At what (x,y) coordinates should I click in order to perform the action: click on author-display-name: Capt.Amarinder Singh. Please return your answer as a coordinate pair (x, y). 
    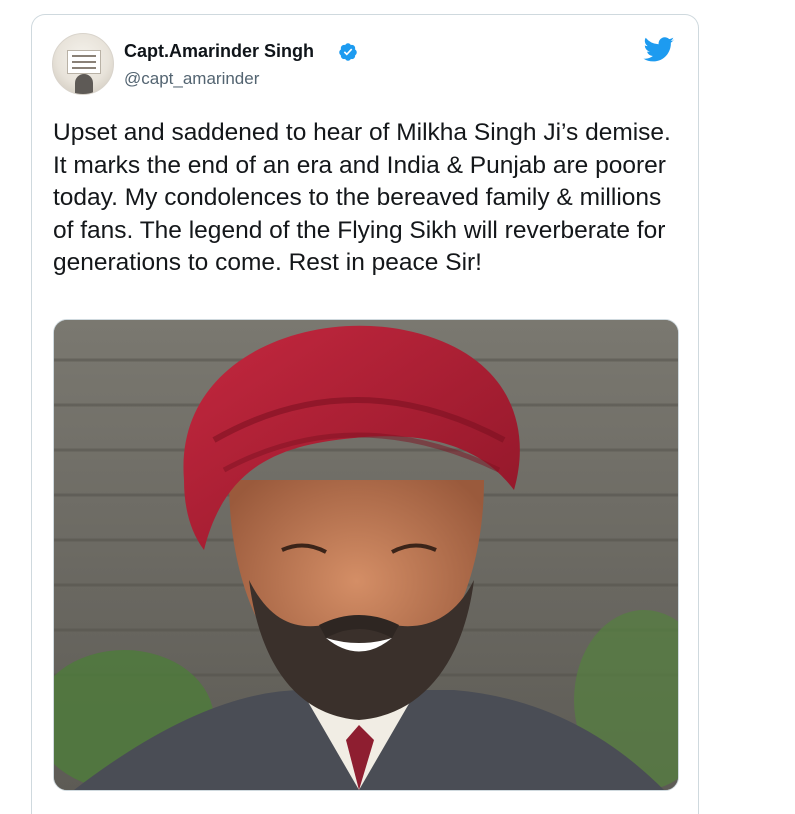
    Looking at the image, I should click on (219, 51).